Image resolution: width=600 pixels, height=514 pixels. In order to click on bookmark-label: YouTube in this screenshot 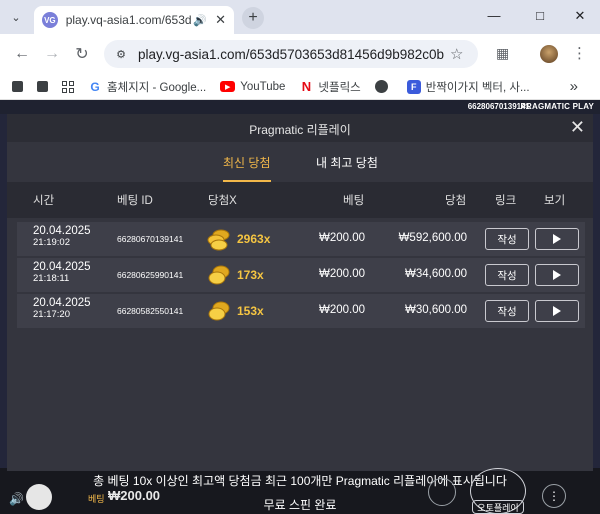, I will do `click(263, 86)`.